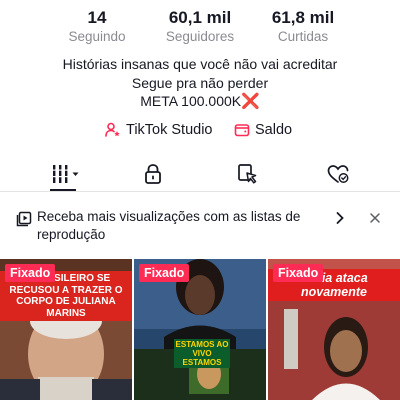 Image resolution: width=400 pixels, height=400 pixels. I want to click on studio-person-star-icon, so click(112, 129).